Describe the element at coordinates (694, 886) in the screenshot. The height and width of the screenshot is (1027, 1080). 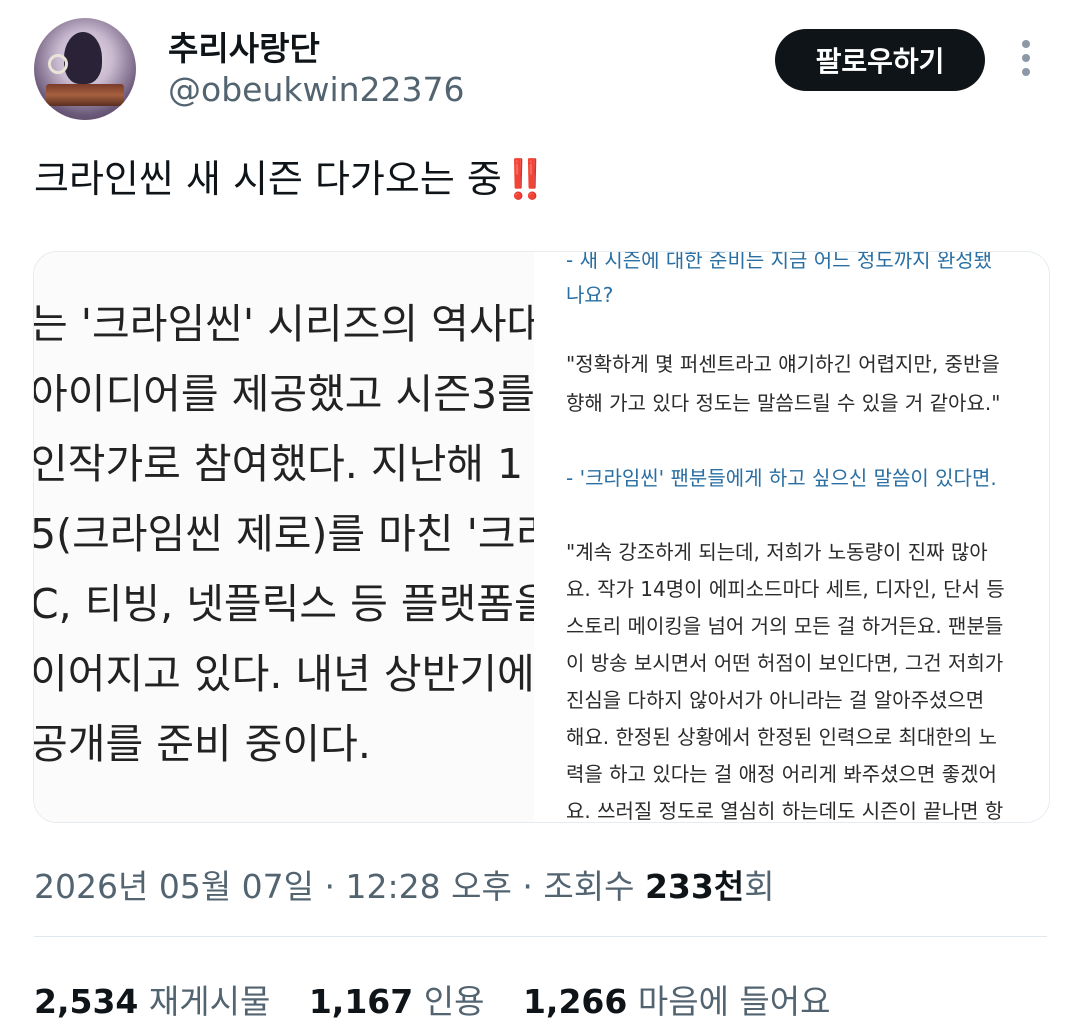
I see `views-count: 233천` at that location.